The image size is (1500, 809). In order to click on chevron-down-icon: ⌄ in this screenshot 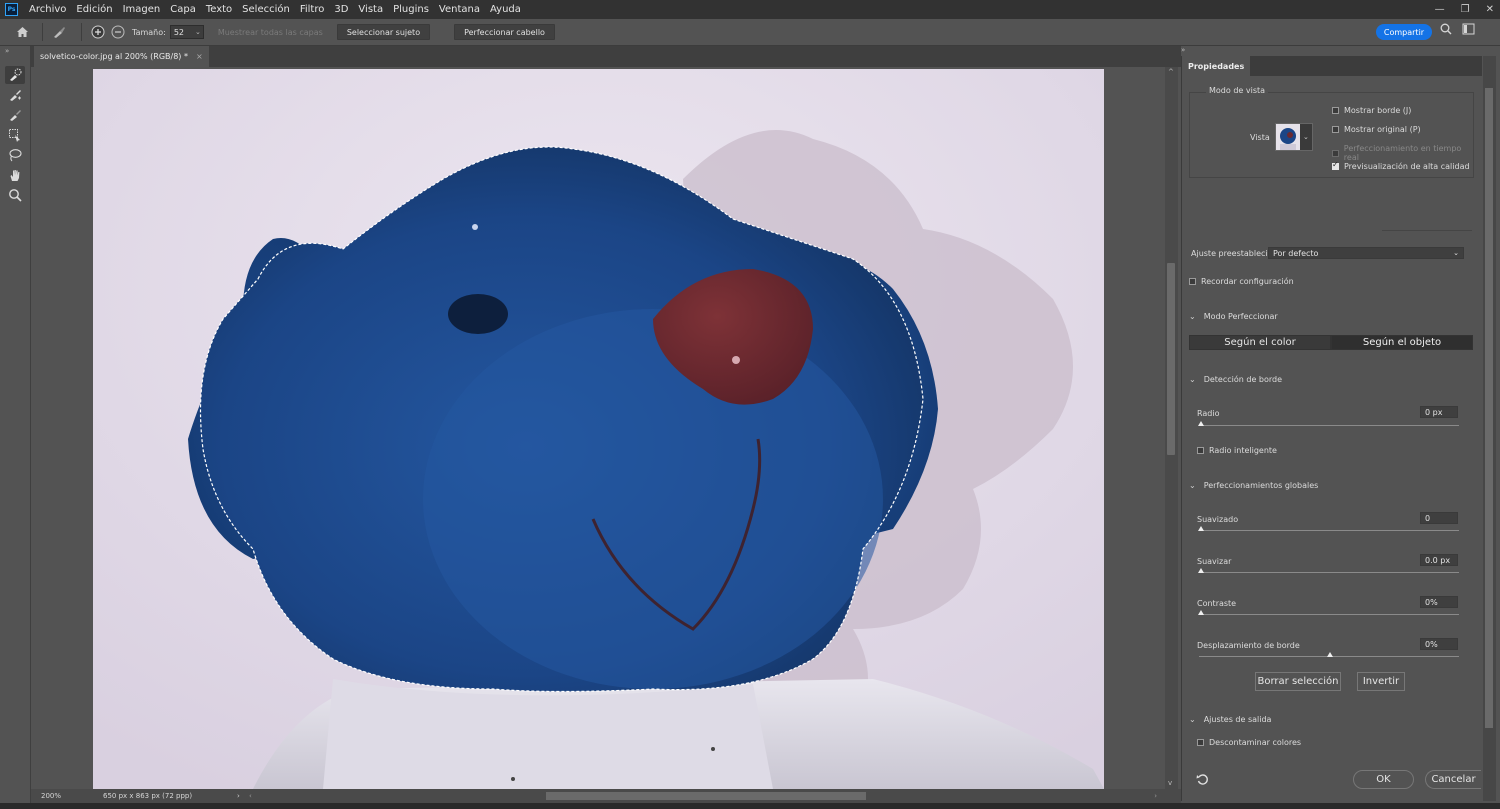, I will do `click(1192, 379)`.